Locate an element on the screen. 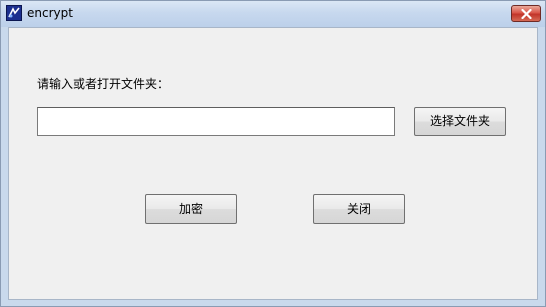 The width and height of the screenshot is (546, 307). close-icon is located at coordinates (526, 14).